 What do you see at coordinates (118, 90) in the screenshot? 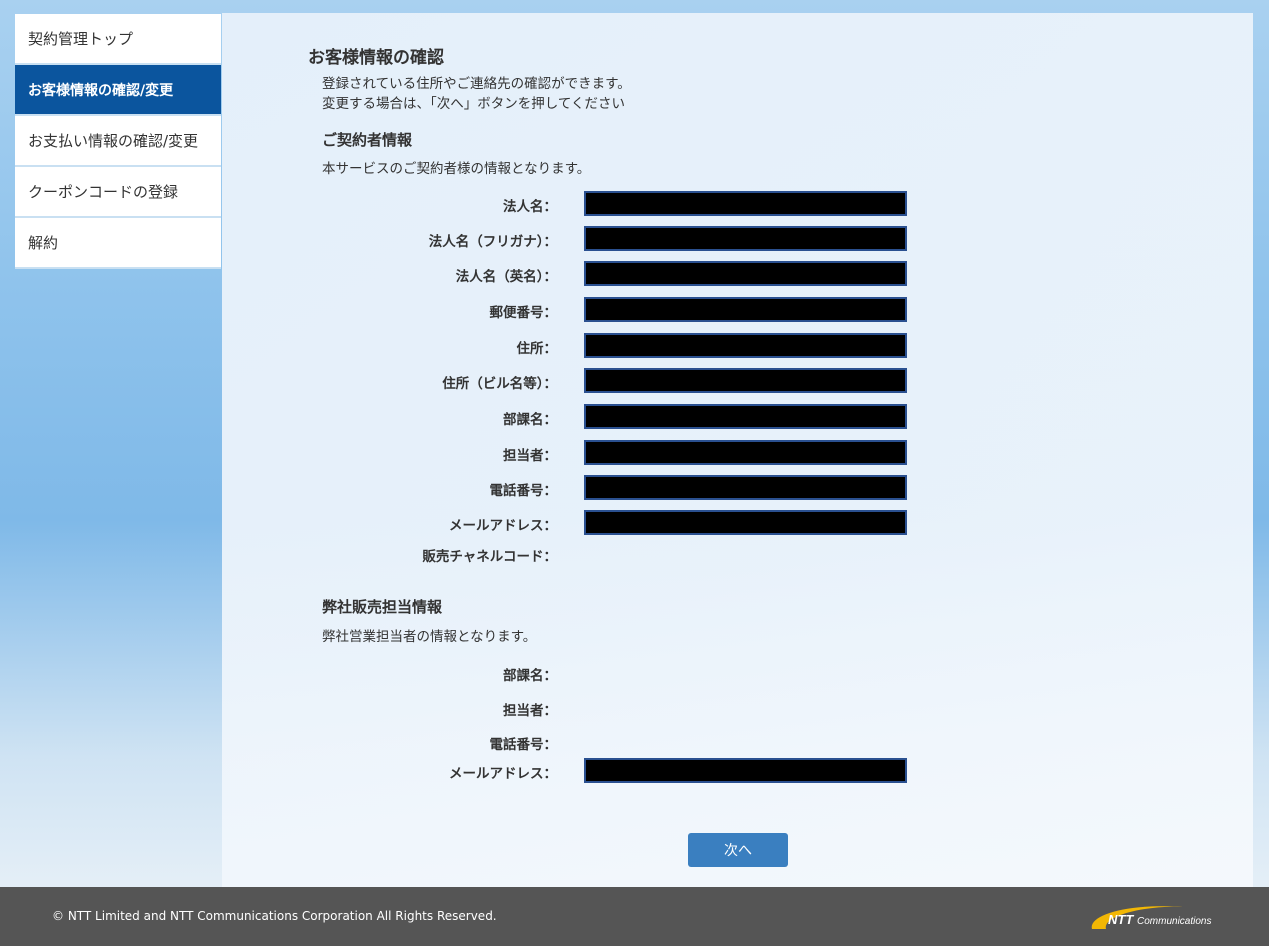
I see `sidebar-item-customer-info: お客様情報の確認/変更` at bounding box center [118, 90].